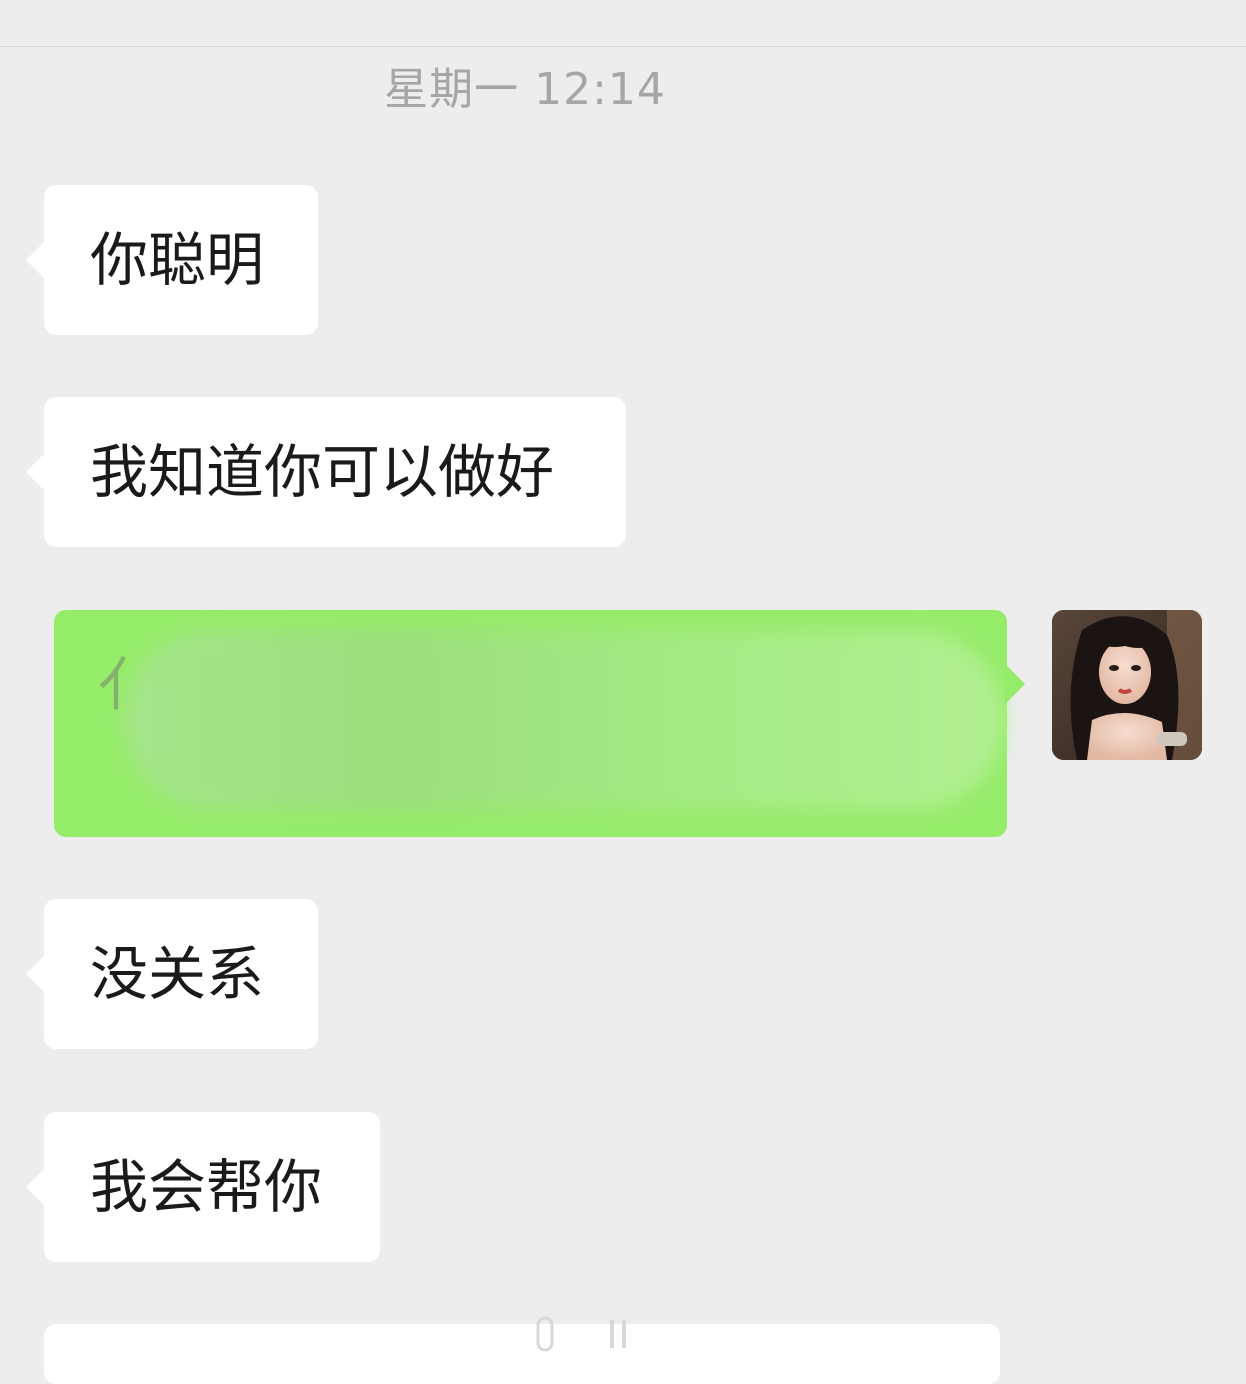 The width and height of the screenshot is (1246, 1384). I want to click on message-bubble-incoming: 我会帮你, so click(203, 1187).